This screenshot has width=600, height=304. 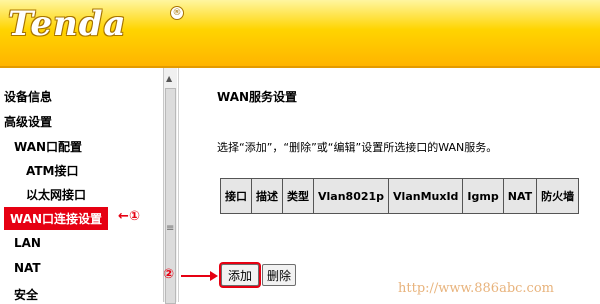 I want to click on col-header-vlanmuxid: VlanMuxId, so click(x=426, y=196).